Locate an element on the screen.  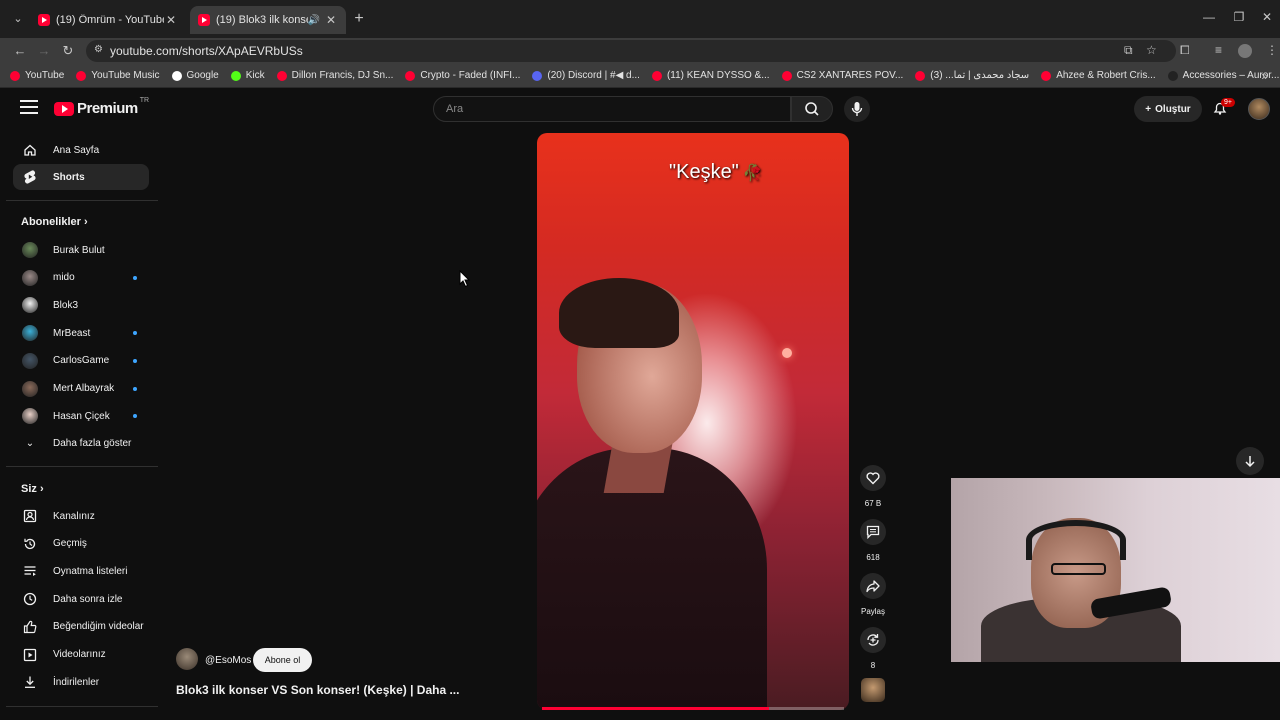
webcam-glasses is located at coordinates (1078, 569).